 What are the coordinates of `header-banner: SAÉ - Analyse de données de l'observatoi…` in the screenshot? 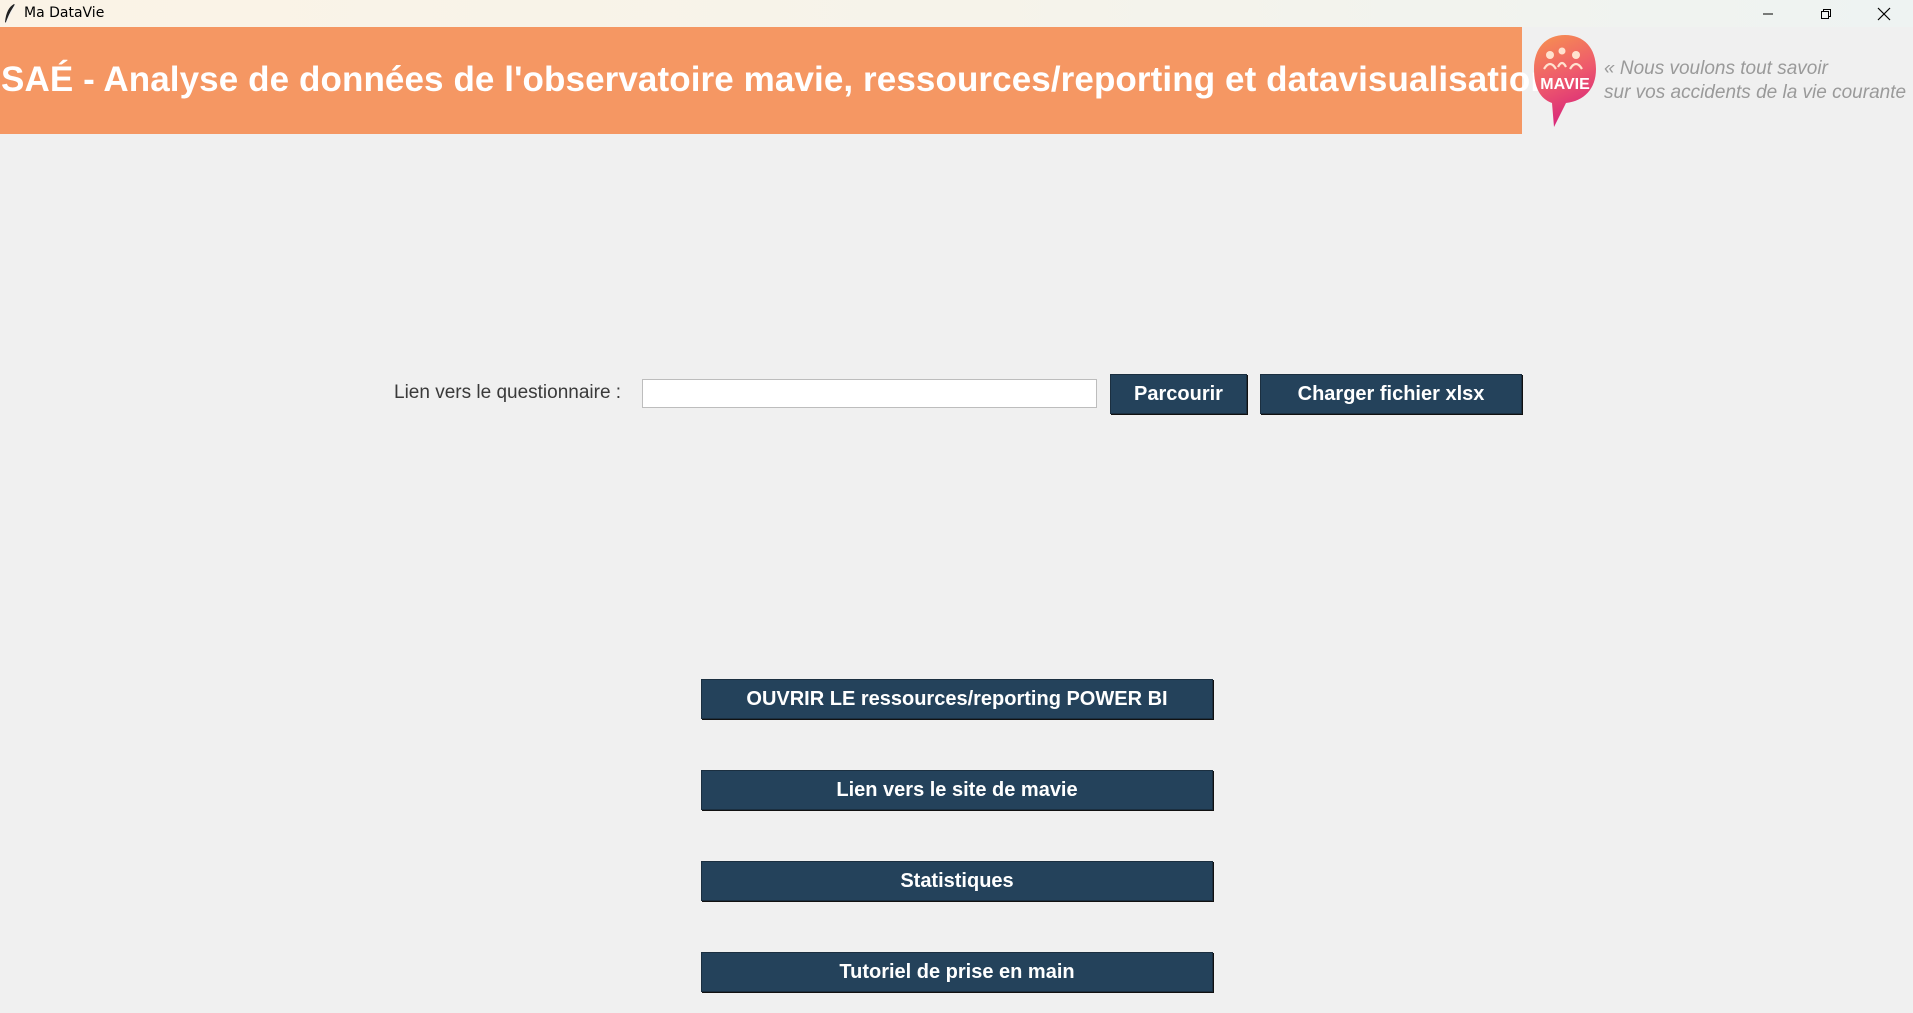 It's located at (776, 80).